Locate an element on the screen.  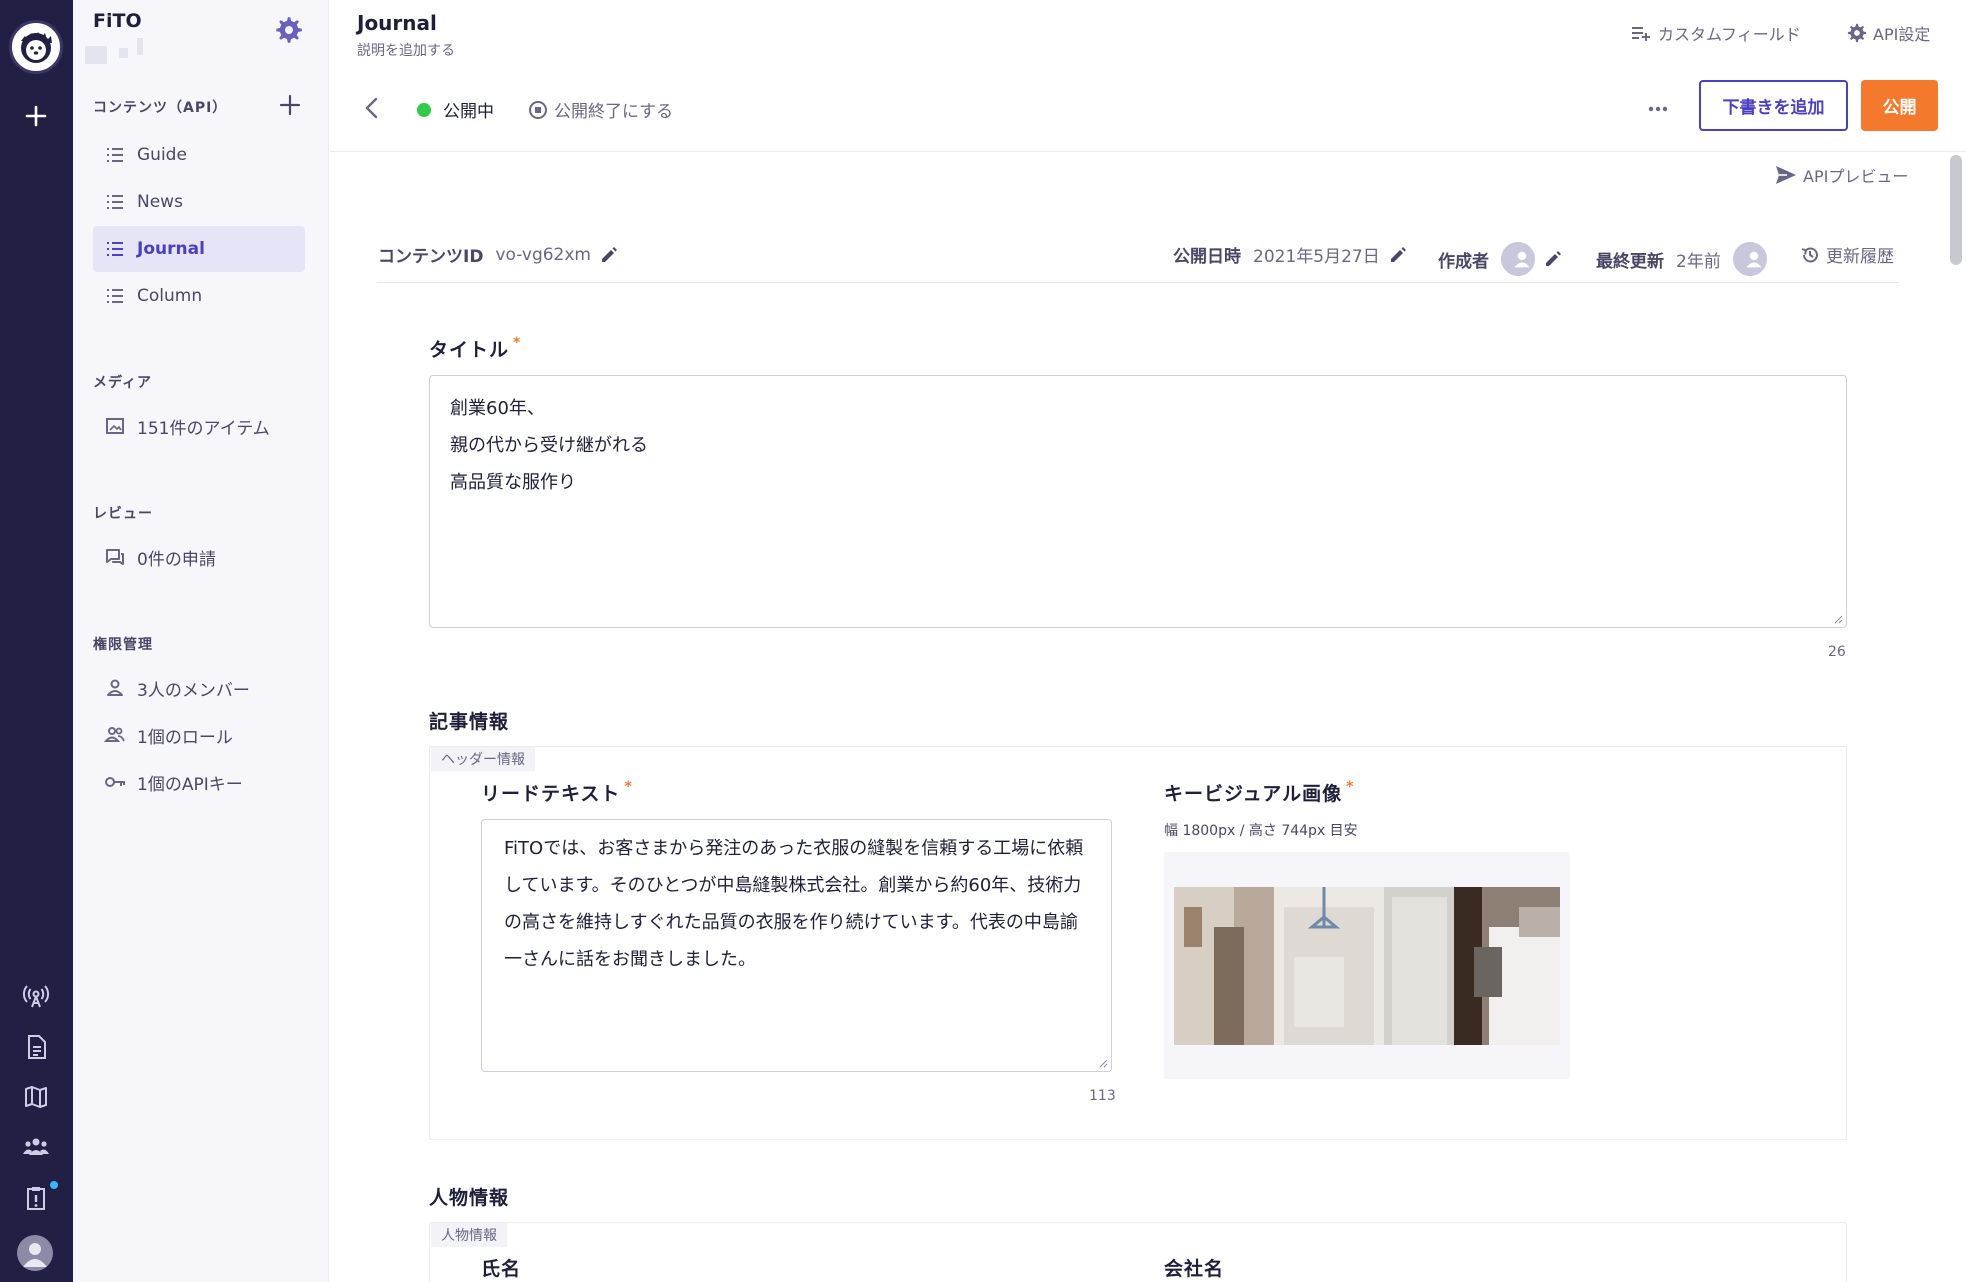
user-avatar is located at coordinates (35, 1253).